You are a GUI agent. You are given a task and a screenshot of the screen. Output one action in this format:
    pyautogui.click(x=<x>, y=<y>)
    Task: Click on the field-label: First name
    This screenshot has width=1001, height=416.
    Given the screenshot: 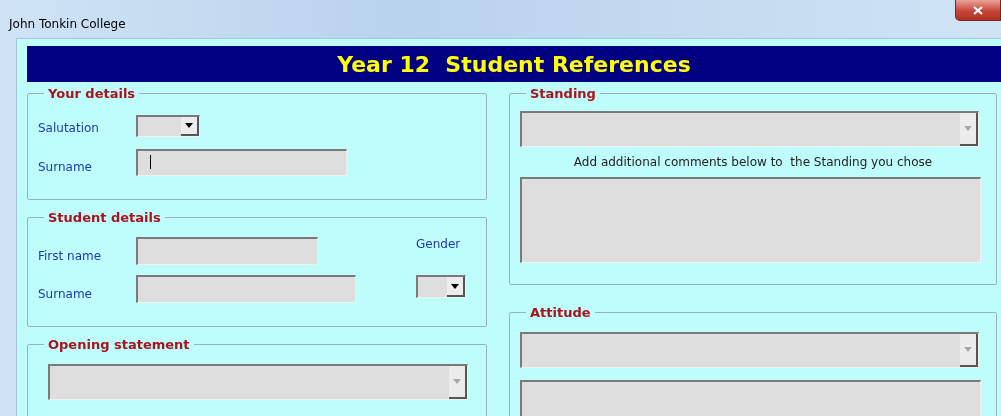 What is the action you would take?
    pyautogui.click(x=70, y=257)
    